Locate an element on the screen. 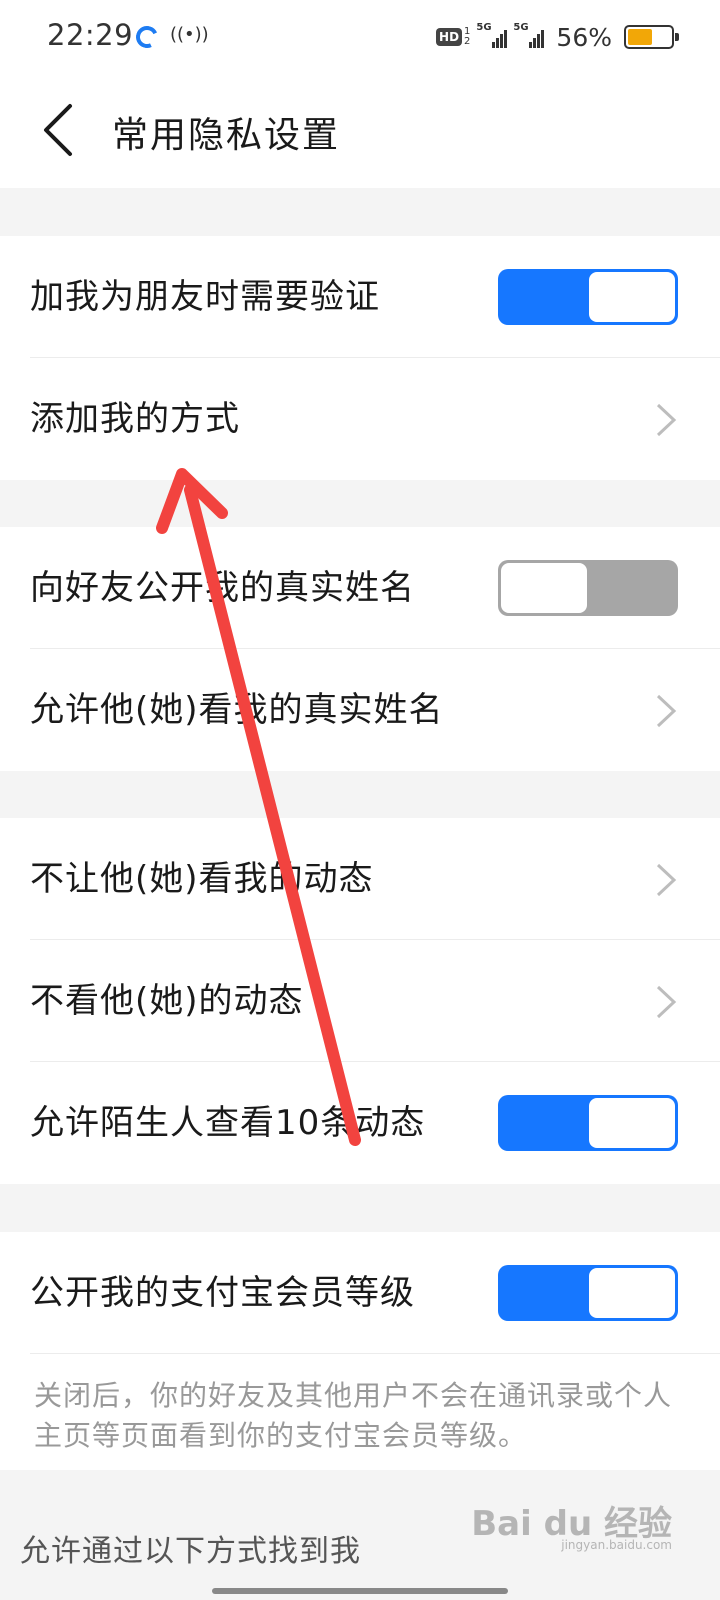  setting-row-allow-view-real-name: 允许他(她)看我的真实姓名 is located at coordinates (360, 710).